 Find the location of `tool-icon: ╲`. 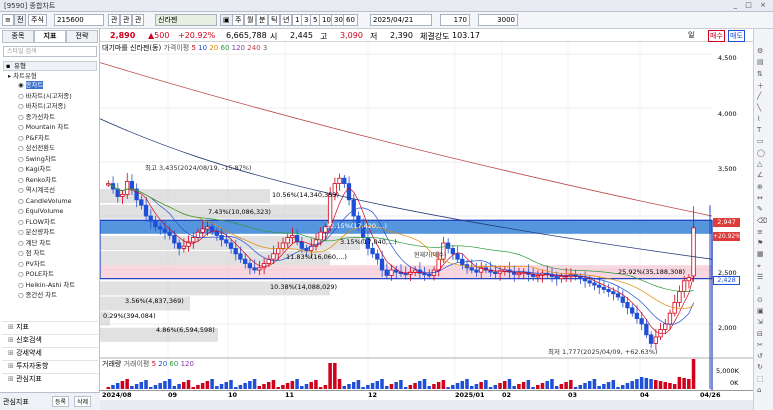

tool-icon: ╲ is located at coordinates (759, 108).